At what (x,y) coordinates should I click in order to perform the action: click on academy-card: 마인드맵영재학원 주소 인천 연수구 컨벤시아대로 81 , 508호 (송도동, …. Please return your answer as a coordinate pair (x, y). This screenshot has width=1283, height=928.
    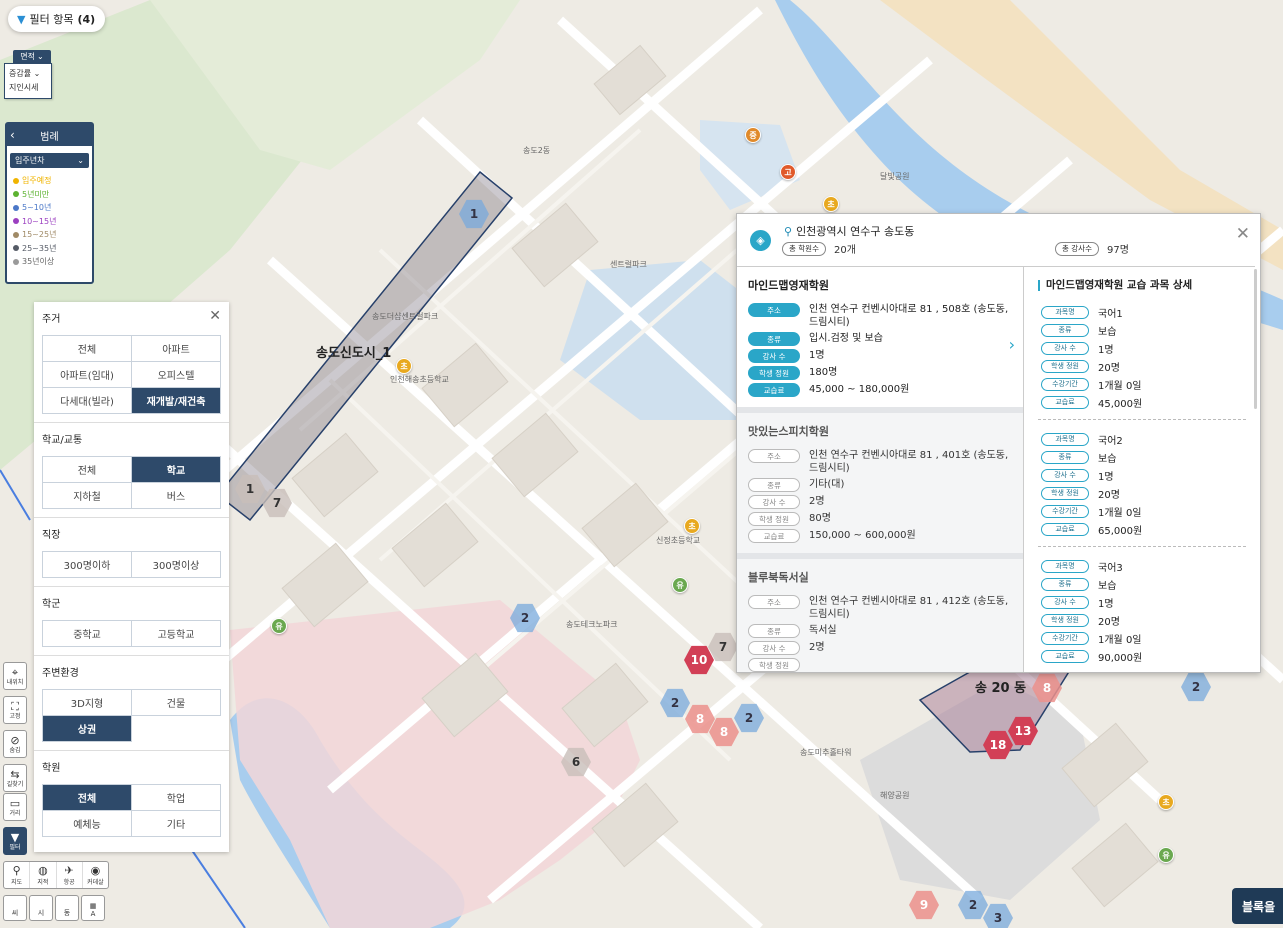
    Looking at the image, I should click on (880, 340).